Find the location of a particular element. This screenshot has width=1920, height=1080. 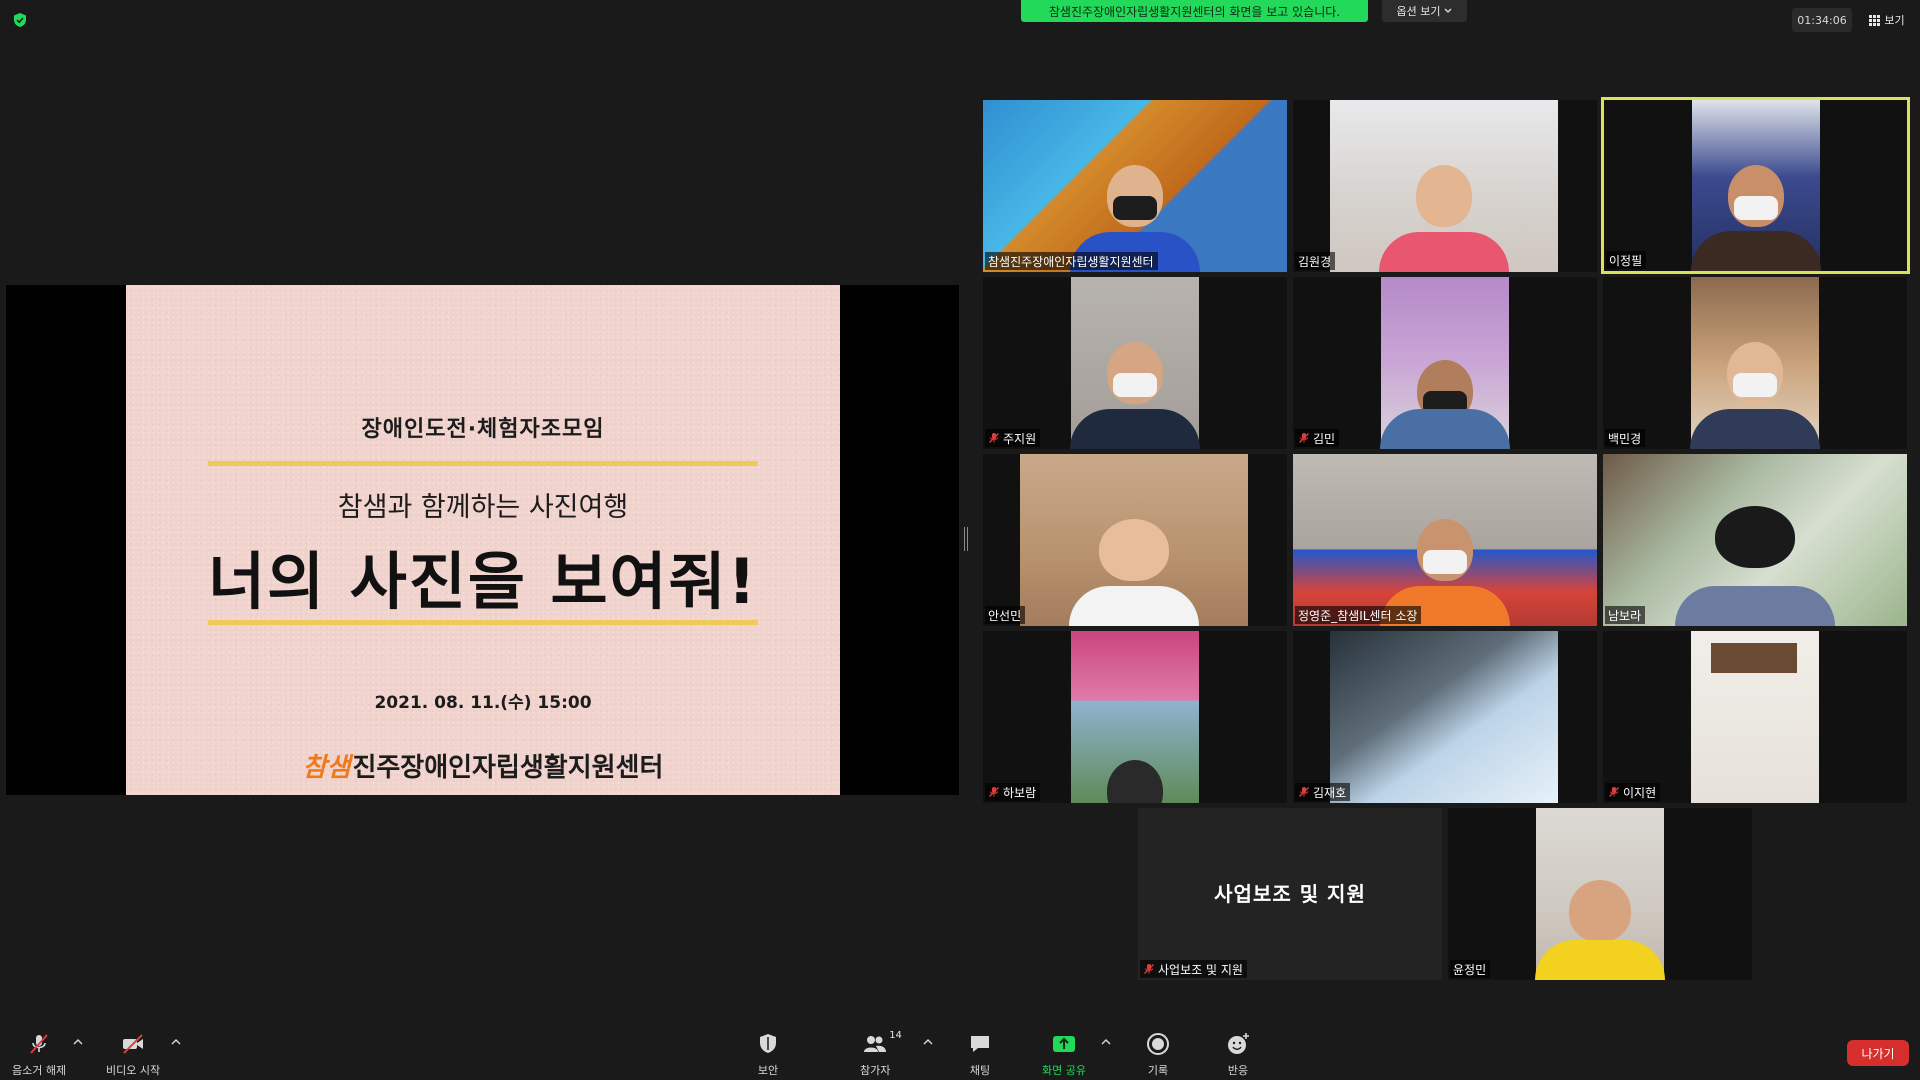

view-options-label: 옵션 보기 is located at coordinates (1418, 11).